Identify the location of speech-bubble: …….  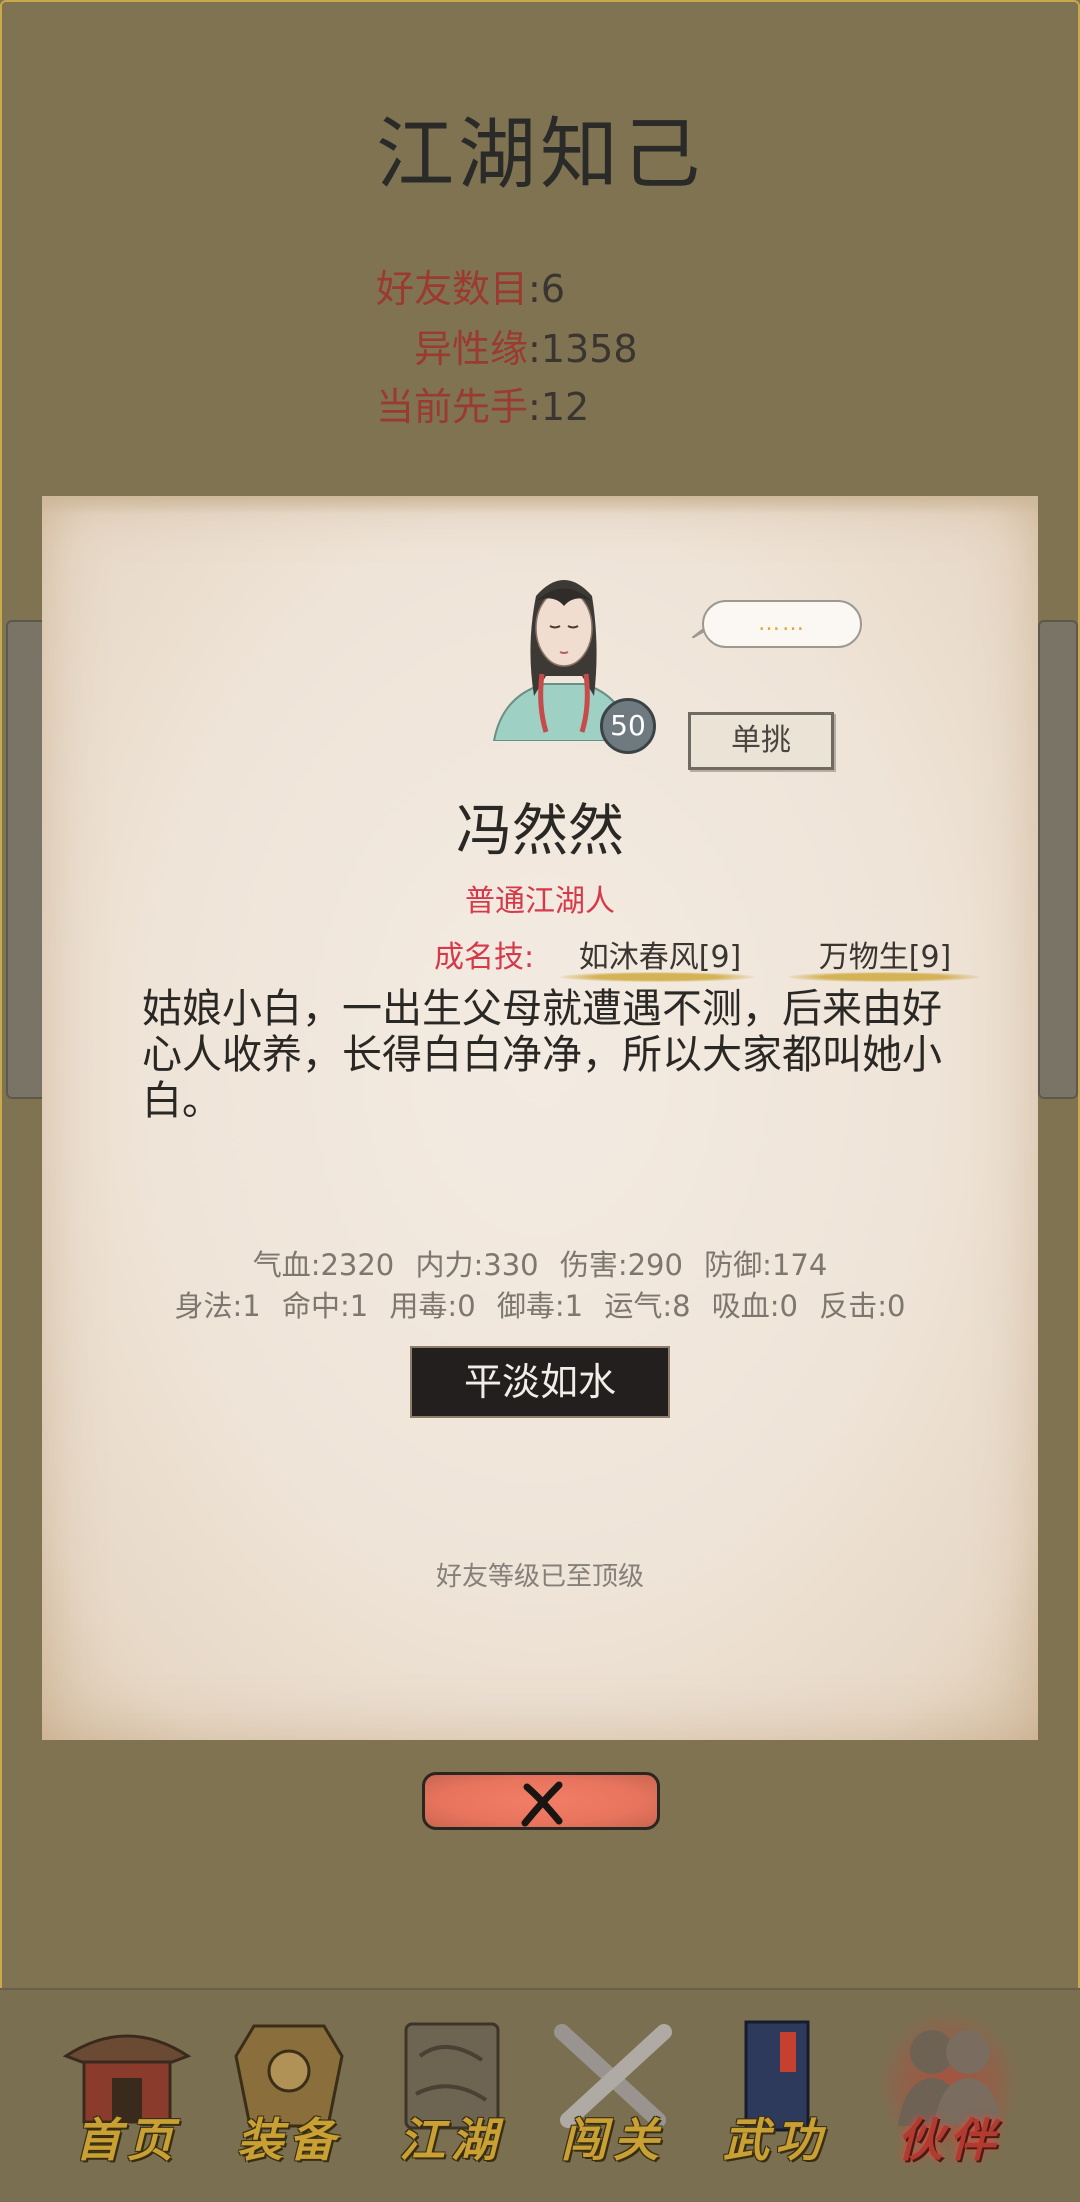
(782, 624).